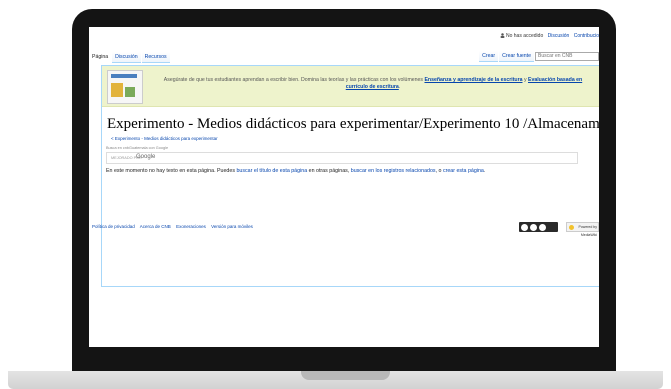 The width and height of the screenshot is (671, 389). I want to click on curriculum-assessment-link: Evaluación basada en, so click(555, 80).